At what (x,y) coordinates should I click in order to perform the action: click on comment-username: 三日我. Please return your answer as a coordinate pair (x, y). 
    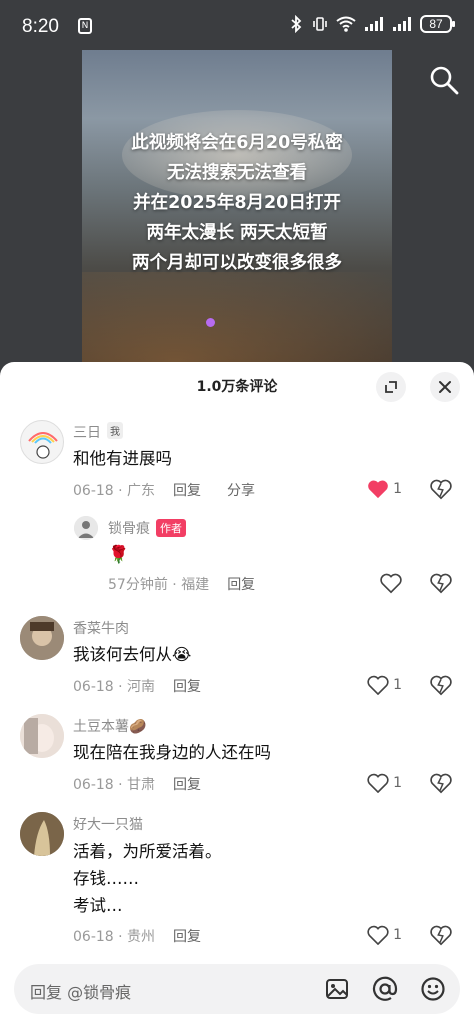
    Looking at the image, I should click on (98, 432).